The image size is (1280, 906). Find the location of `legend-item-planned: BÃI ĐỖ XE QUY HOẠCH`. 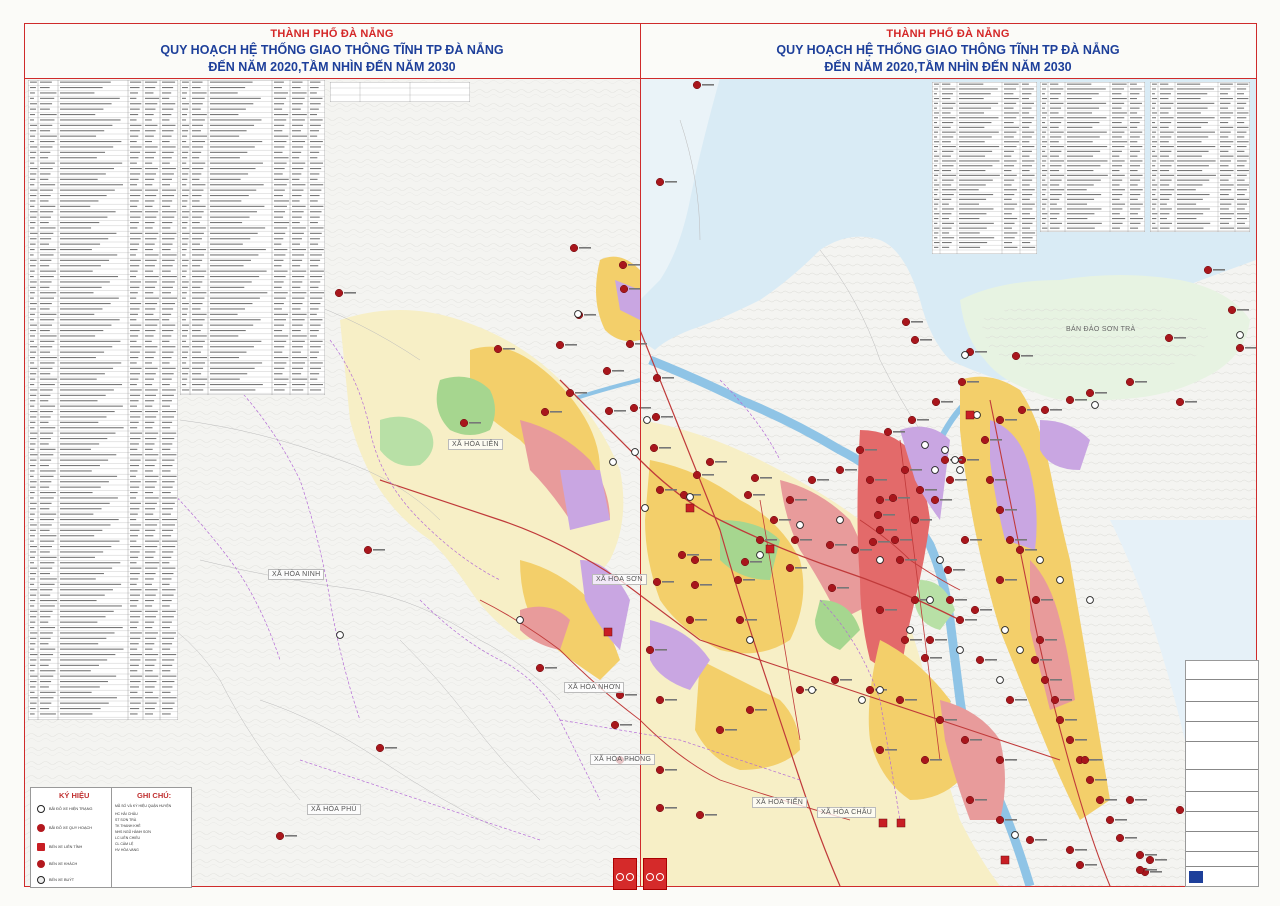

legend-item-planned: BÃI ĐỖ XE QUY HOẠCH is located at coordinates (64, 828).